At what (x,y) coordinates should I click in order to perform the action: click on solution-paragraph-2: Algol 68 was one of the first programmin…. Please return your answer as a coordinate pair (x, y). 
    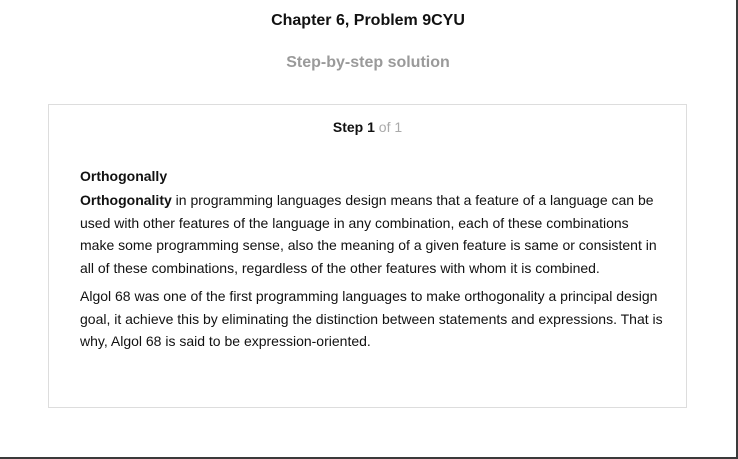
    Looking at the image, I should click on (371, 318).